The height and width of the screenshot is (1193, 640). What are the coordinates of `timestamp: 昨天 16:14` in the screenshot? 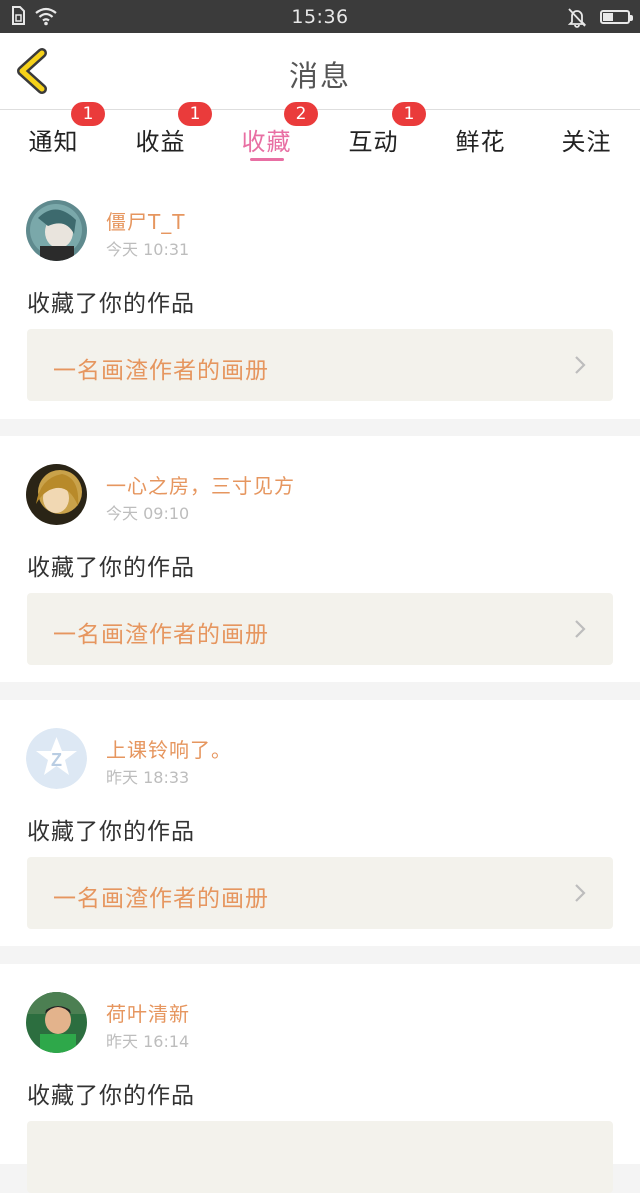 It's located at (148, 1041).